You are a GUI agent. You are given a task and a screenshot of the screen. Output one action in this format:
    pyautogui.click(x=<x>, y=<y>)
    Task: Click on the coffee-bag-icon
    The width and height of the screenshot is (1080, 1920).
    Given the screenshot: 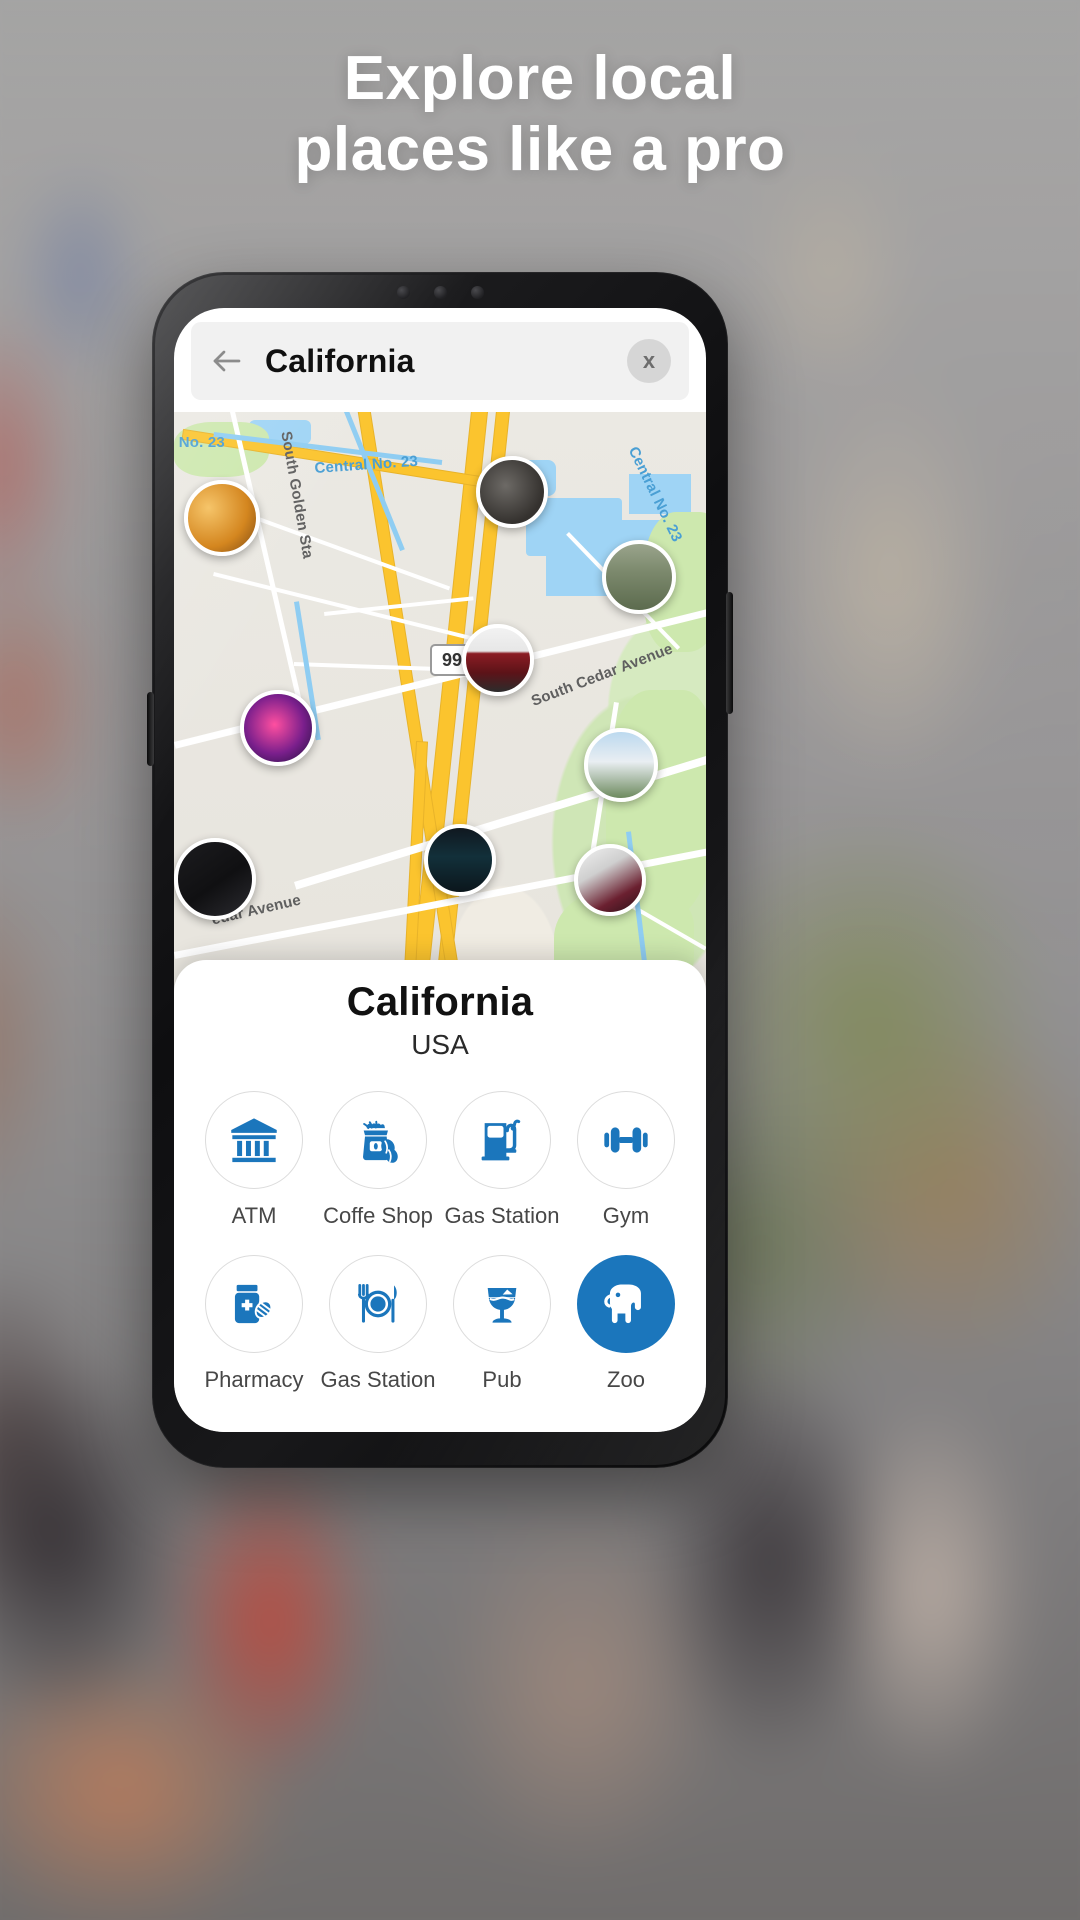 What is the action you would take?
    pyautogui.click(x=378, y=1140)
    